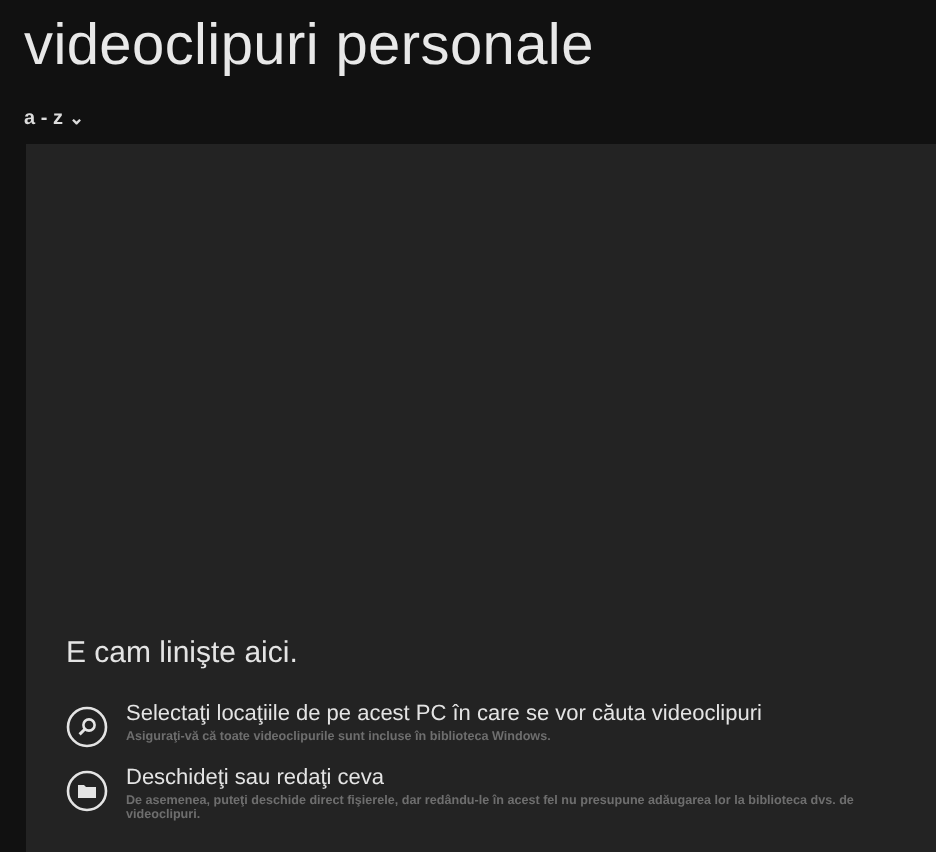  What do you see at coordinates (310, 47) in the screenshot?
I see `page-title: videoclipuri personale` at bounding box center [310, 47].